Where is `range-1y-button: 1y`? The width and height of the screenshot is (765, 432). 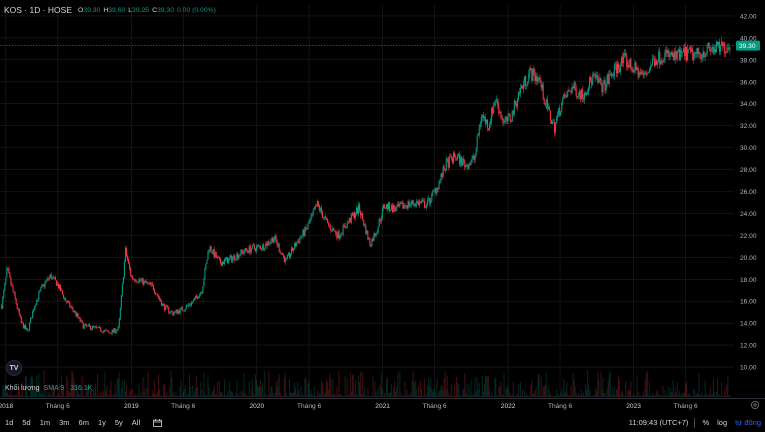
range-1y-button: 1y is located at coordinates (102, 422).